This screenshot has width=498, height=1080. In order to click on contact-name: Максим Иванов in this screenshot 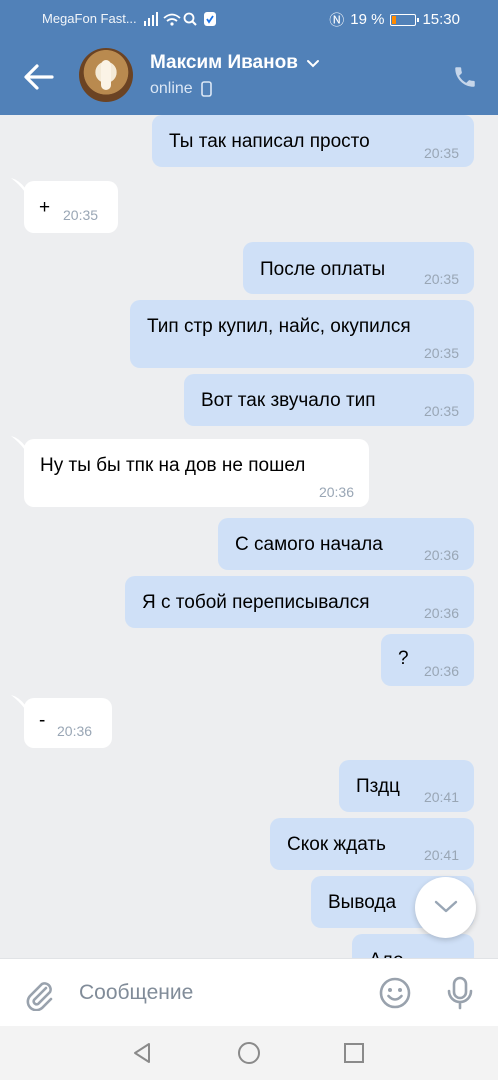, I will do `click(235, 63)`.